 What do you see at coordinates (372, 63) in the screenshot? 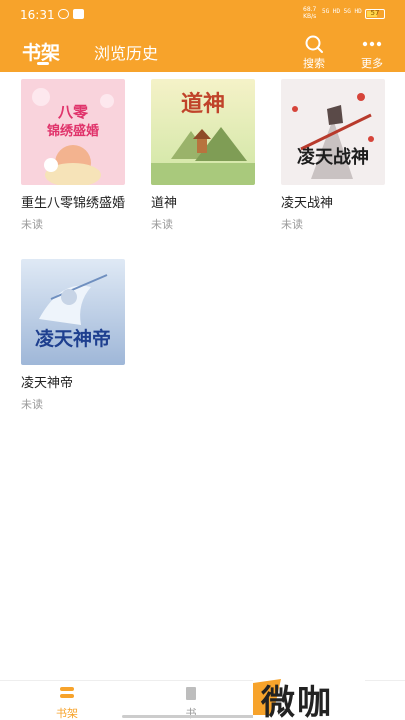
I see `more-label: 更多` at bounding box center [372, 63].